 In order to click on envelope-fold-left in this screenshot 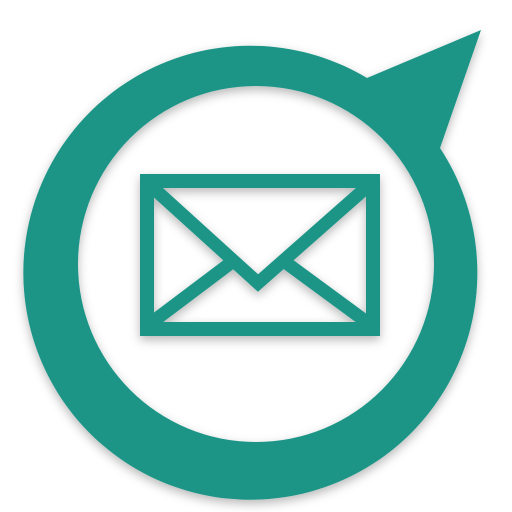, I will do `click(191, 292)`.